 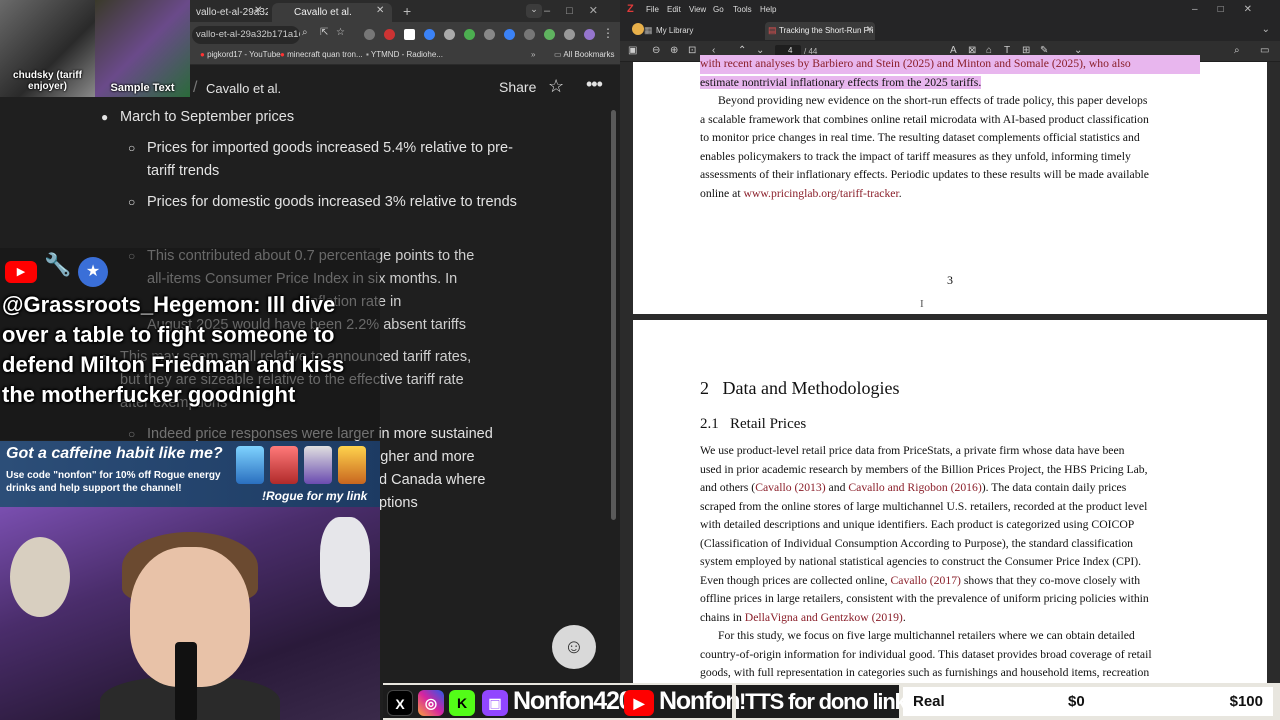 What do you see at coordinates (718, 9) in the screenshot?
I see `menu-go: Go` at bounding box center [718, 9].